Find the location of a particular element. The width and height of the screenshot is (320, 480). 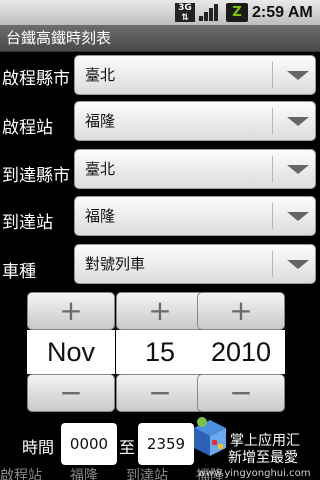

destination-station-value: 福隆 is located at coordinates (100, 216).